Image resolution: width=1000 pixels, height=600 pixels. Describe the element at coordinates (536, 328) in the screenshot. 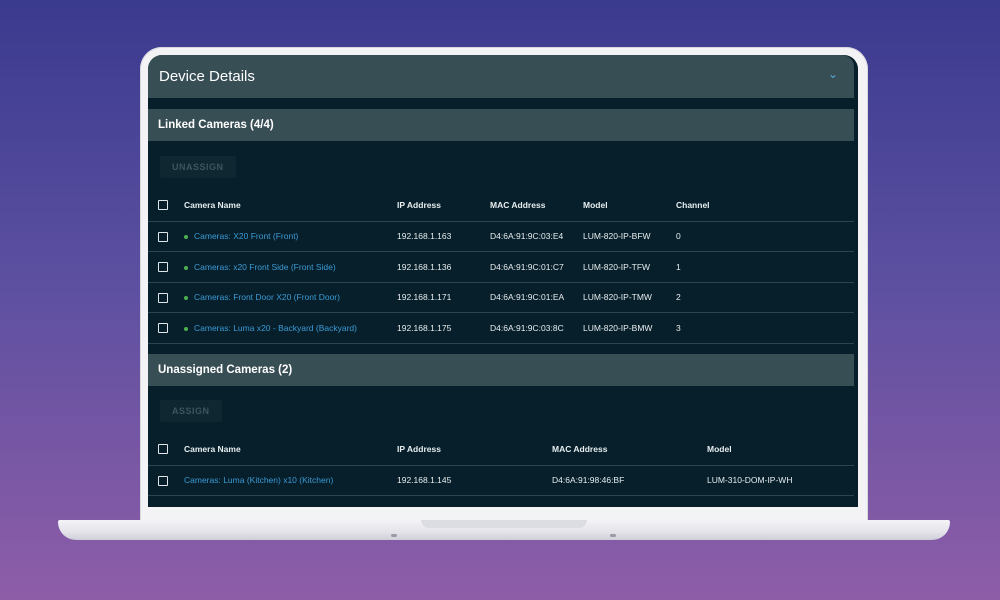

I see `mac-address: D4:6A:91:9C:03:8C` at that location.